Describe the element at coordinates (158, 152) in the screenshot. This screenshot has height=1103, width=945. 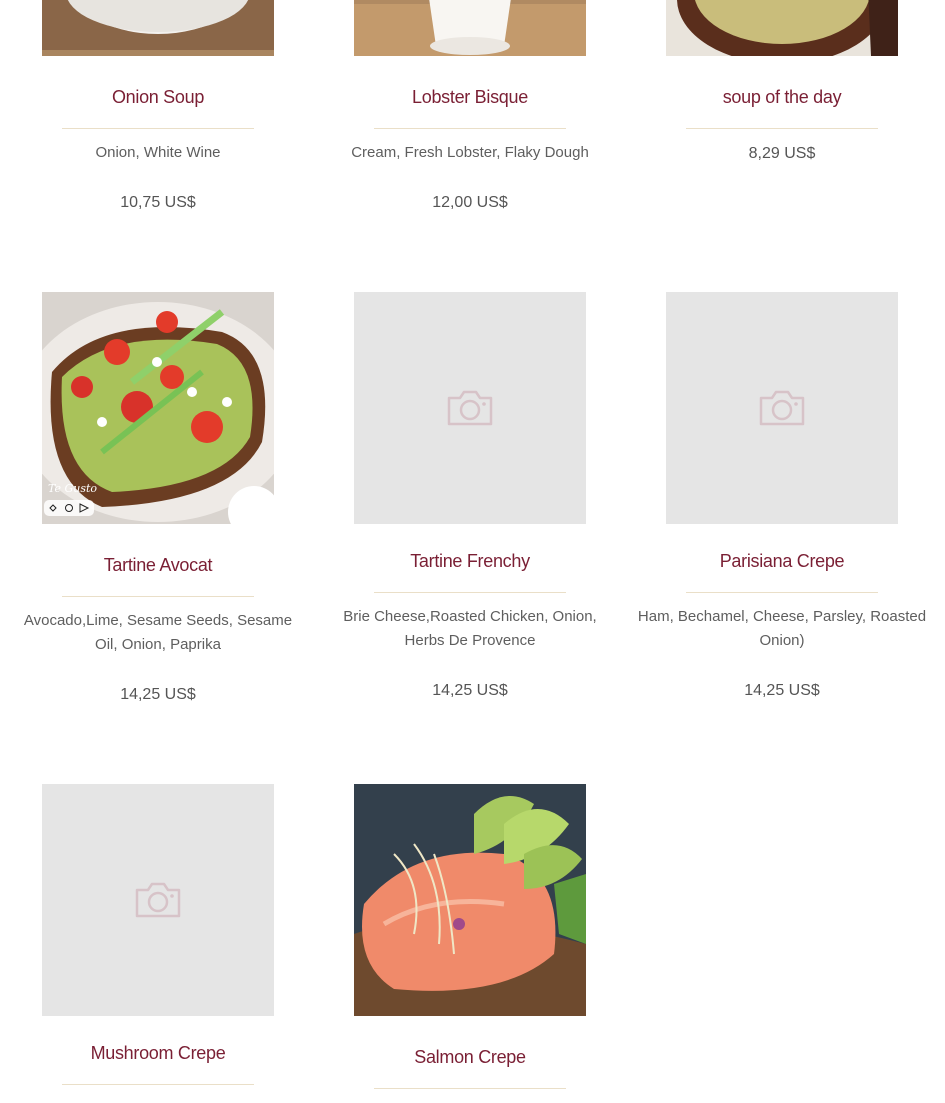
I see `item-description: Onion, White Wine` at that location.